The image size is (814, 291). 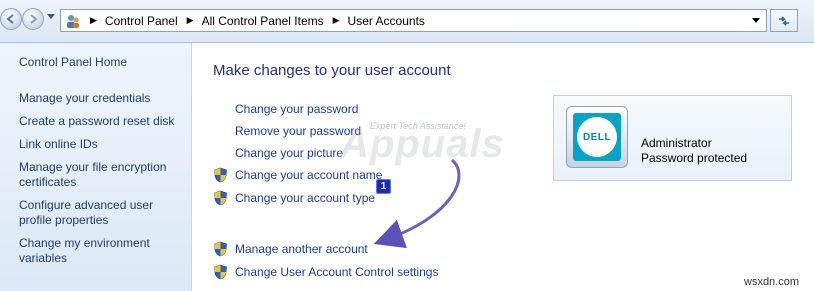 I want to click on annotation-arrow, so click(x=417, y=203).